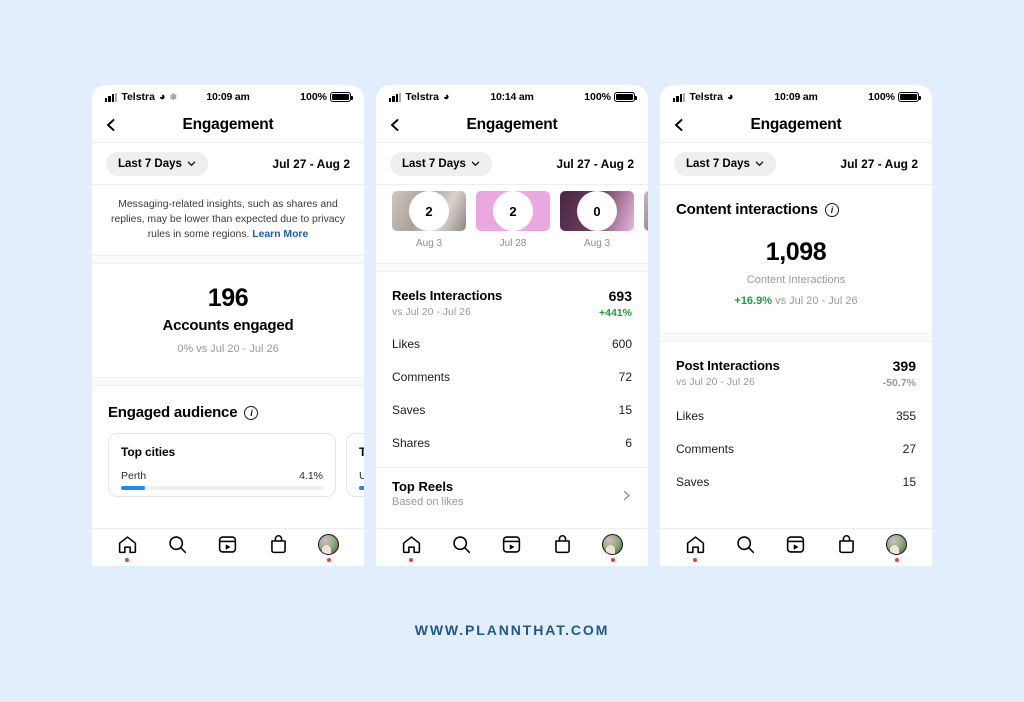  Describe the element at coordinates (222, 480) in the screenshot. I see `city-bar-item: Perth 4.1%` at that location.